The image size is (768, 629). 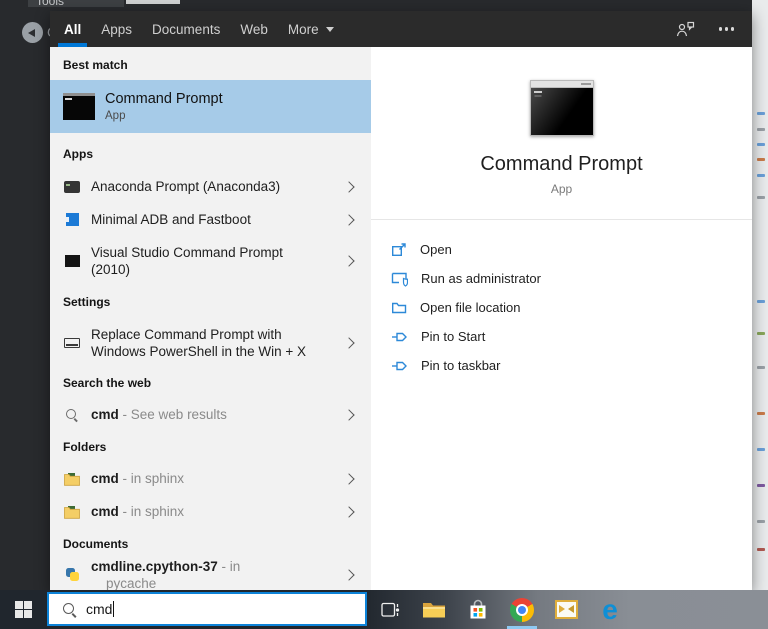 I want to click on folder-outline-icon, so click(x=399, y=307).